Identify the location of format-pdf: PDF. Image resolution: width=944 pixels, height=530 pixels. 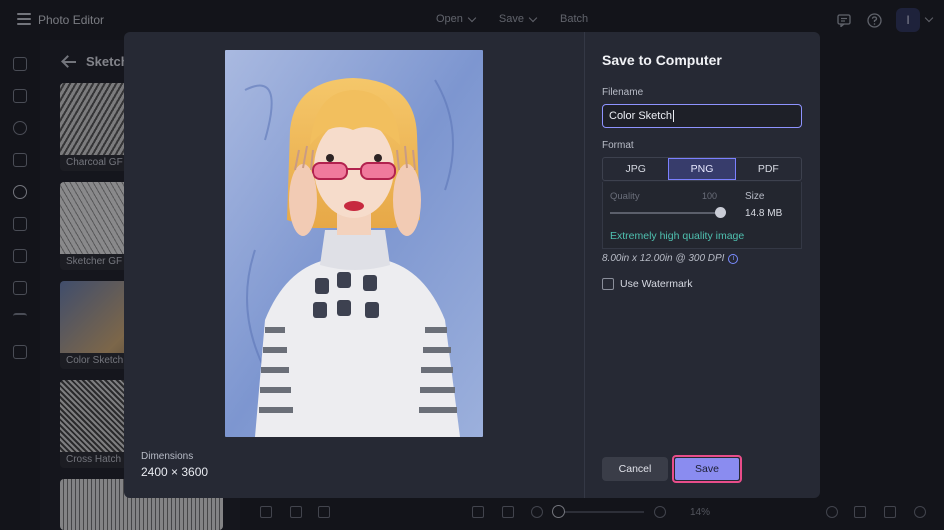
(768, 169).